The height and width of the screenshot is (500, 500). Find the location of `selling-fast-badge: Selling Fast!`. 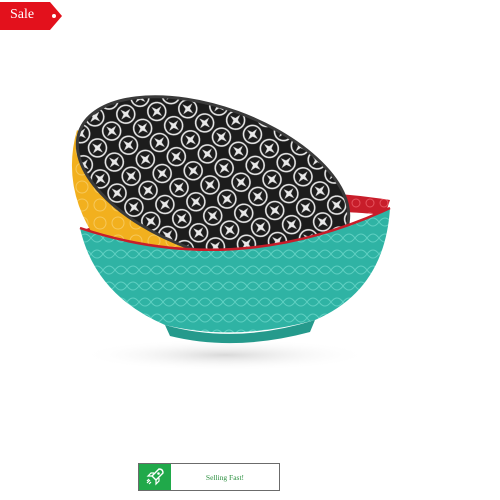

selling-fast-badge: Selling Fast! is located at coordinates (209, 477).